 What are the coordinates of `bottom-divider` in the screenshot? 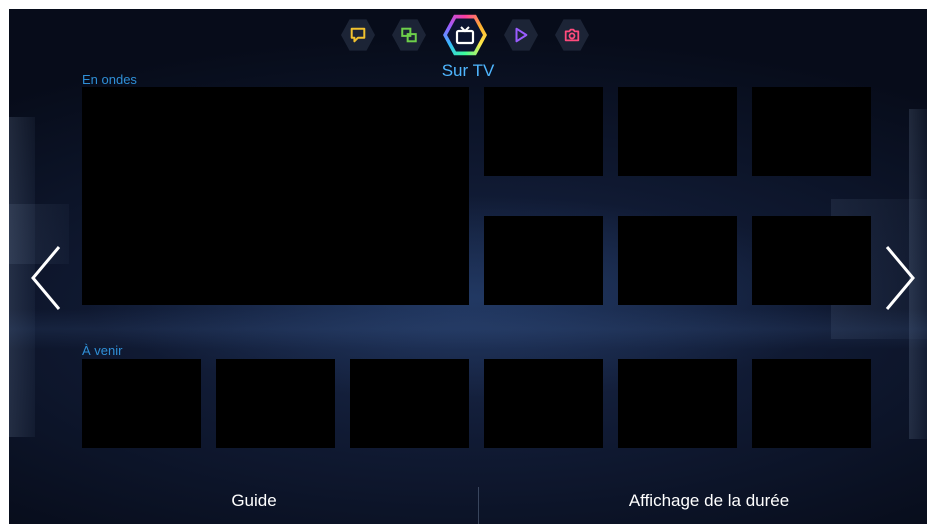 It's located at (478, 505).